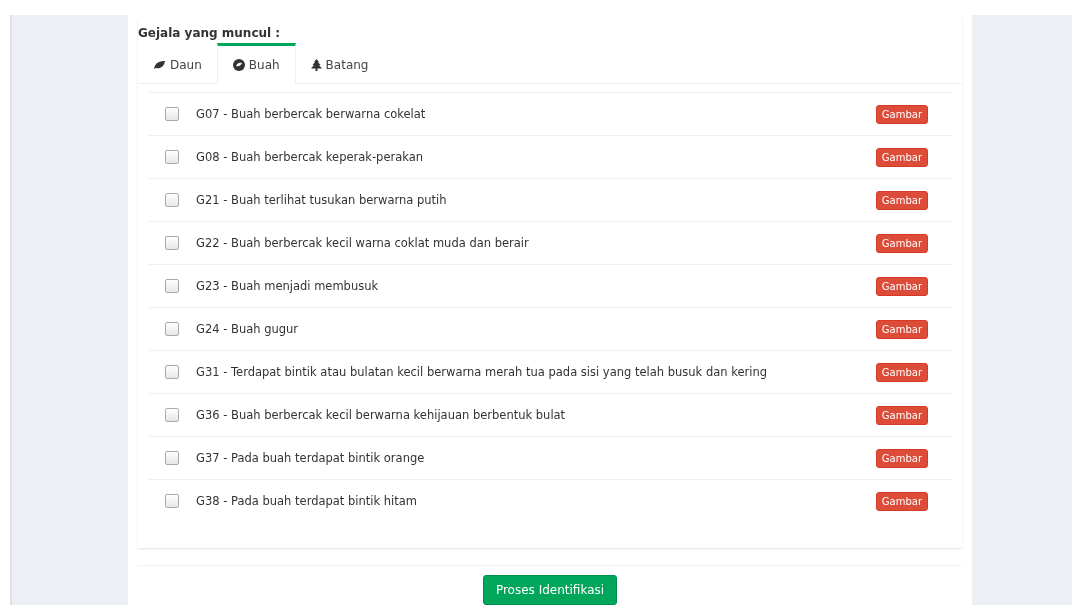 This screenshot has height=605, width=1072. I want to click on tab: Buah, so click(256, 63).